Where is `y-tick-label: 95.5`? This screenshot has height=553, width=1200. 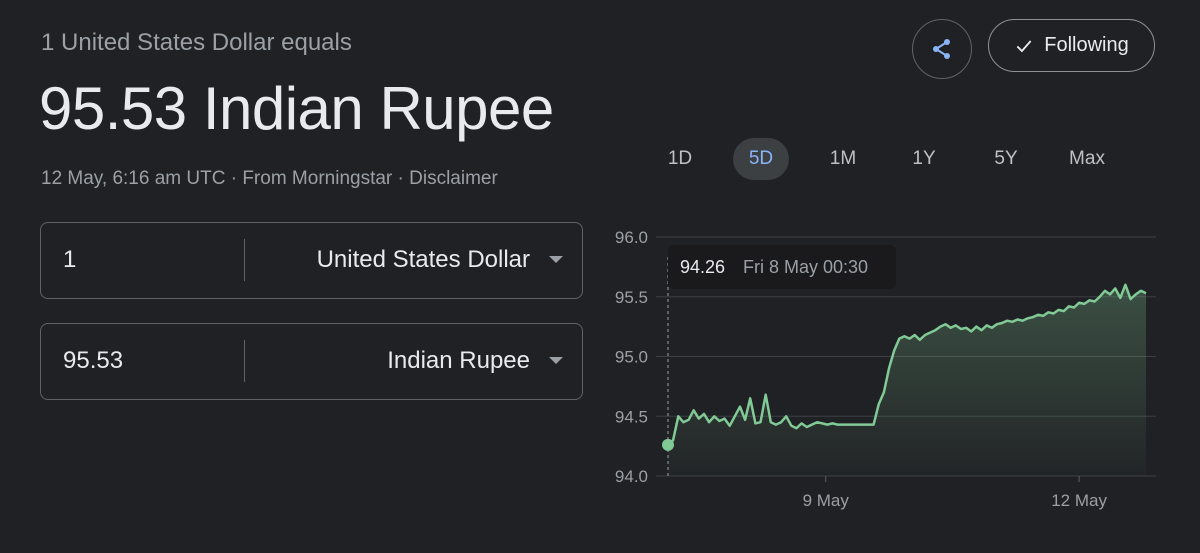
y-tick-label: 95.5 is located at coordinates (631, 297).